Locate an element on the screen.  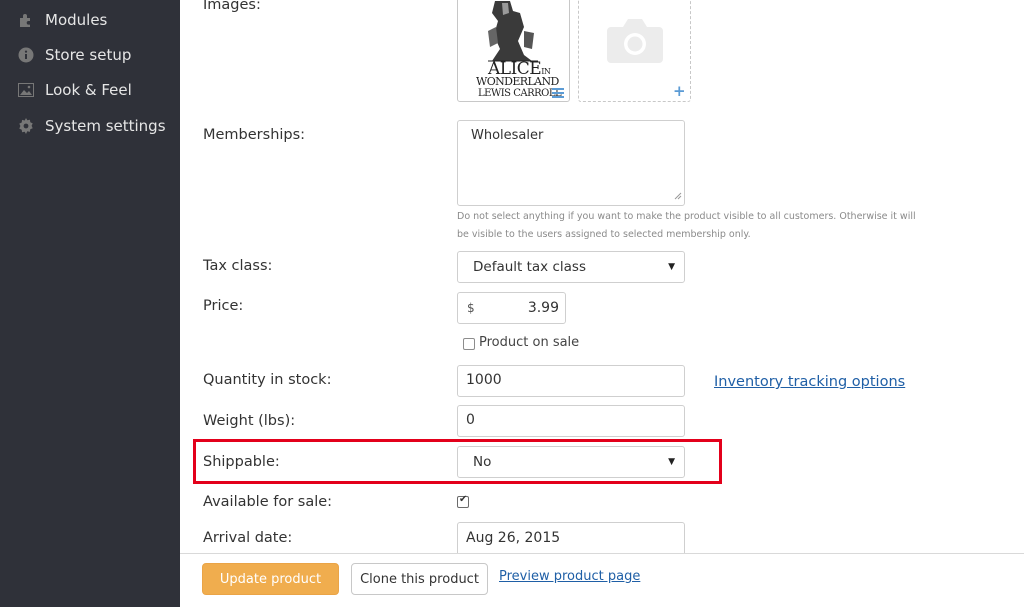
sidebar-item-label: Store setup is located at coordinates (88, 55).